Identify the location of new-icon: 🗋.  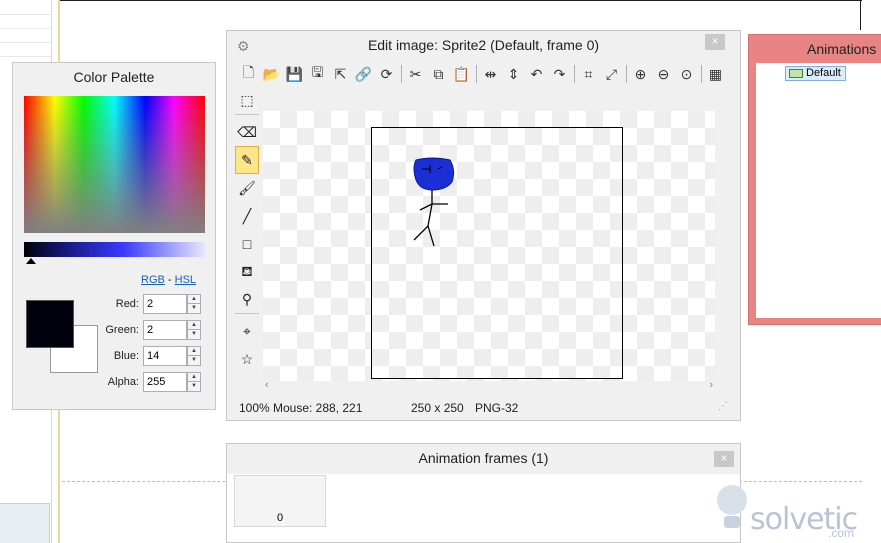
(248, 74).